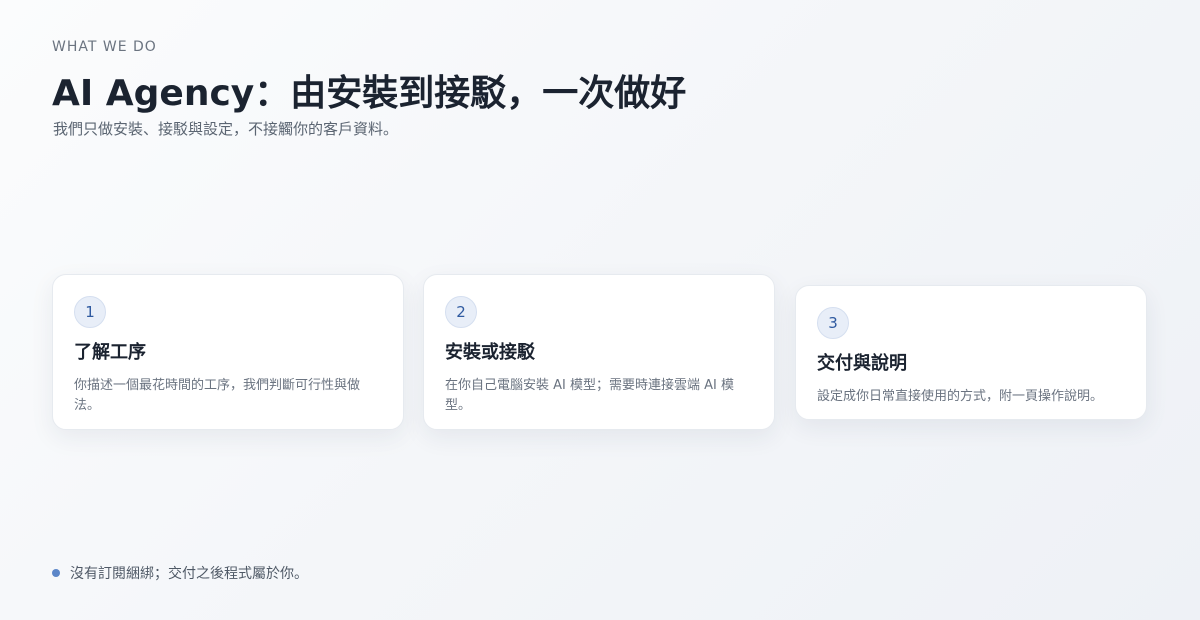 This screenshot has height=620, width=1200. I want to click on step-number-badge: 1, so click(90, 312).